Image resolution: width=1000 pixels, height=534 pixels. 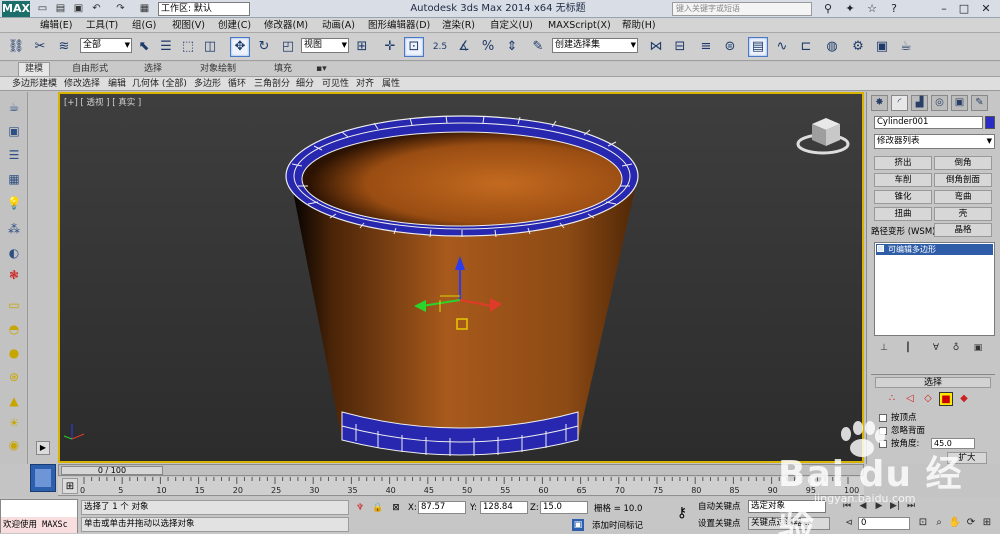 What do you see at coordinates (872, 8) in the screenshot?
I see `star-icon: ☆` at bounding box center [872, 8].